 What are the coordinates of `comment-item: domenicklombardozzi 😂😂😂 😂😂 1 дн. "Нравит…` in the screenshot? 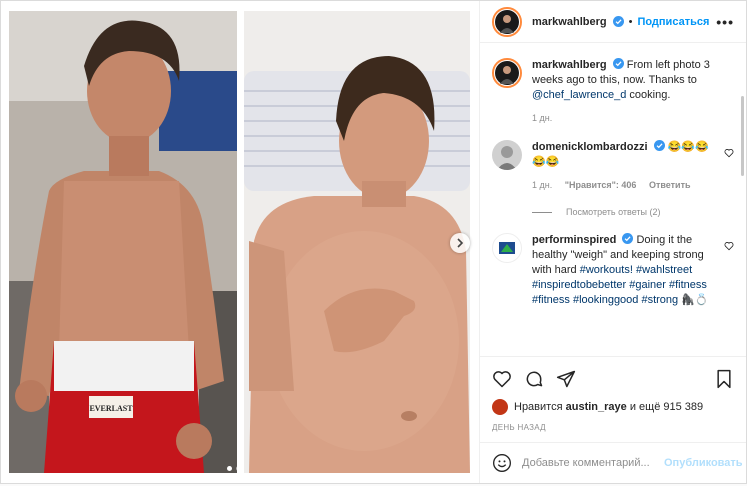 It's located at (613, 166).